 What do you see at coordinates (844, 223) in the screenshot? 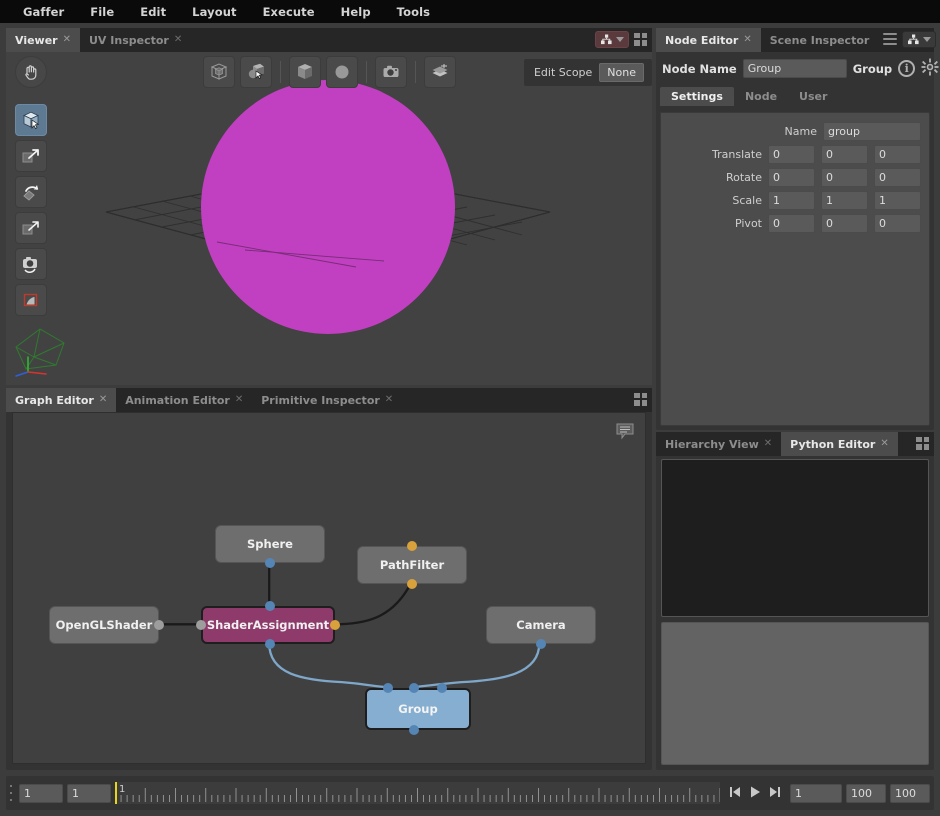
I see `param-input-pivot-y` at bounding box center [844, 223].